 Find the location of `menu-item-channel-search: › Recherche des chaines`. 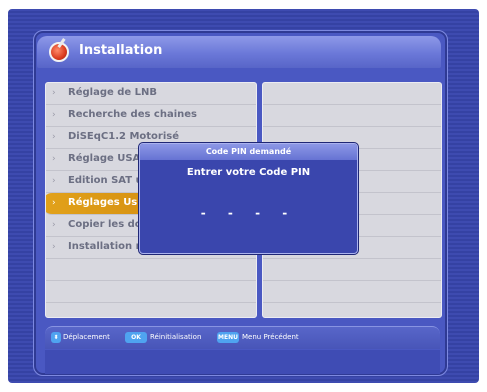

menu-item-channel-search: › Recherche des chaines is located at coordinates (151, 116).